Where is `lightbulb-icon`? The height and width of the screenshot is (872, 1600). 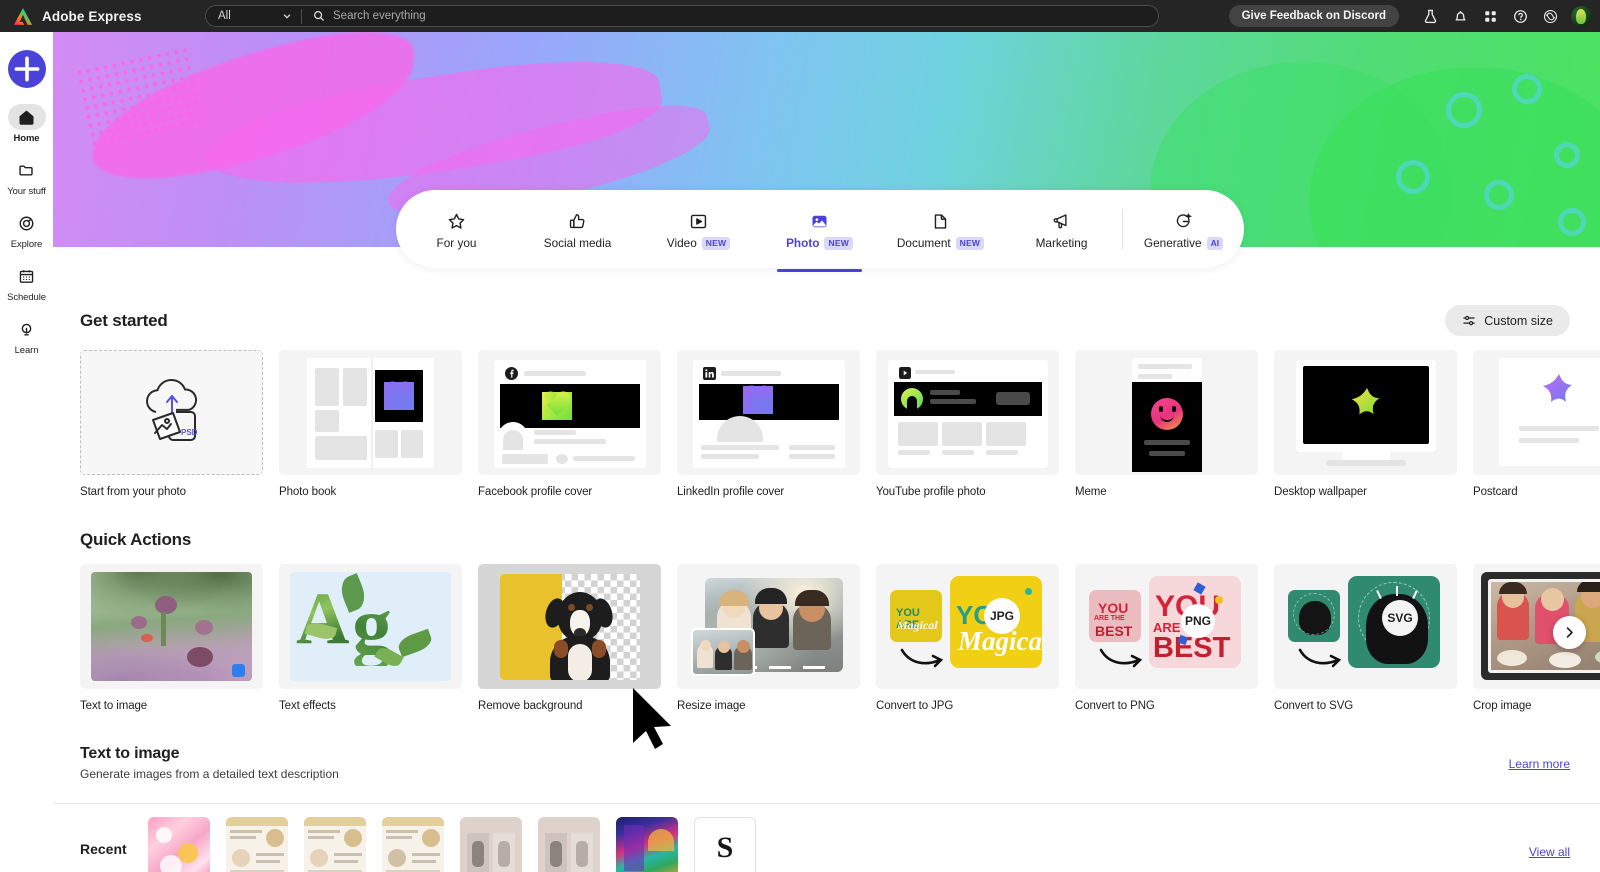 lightbulb-icon is located at coordinates (27, 329).